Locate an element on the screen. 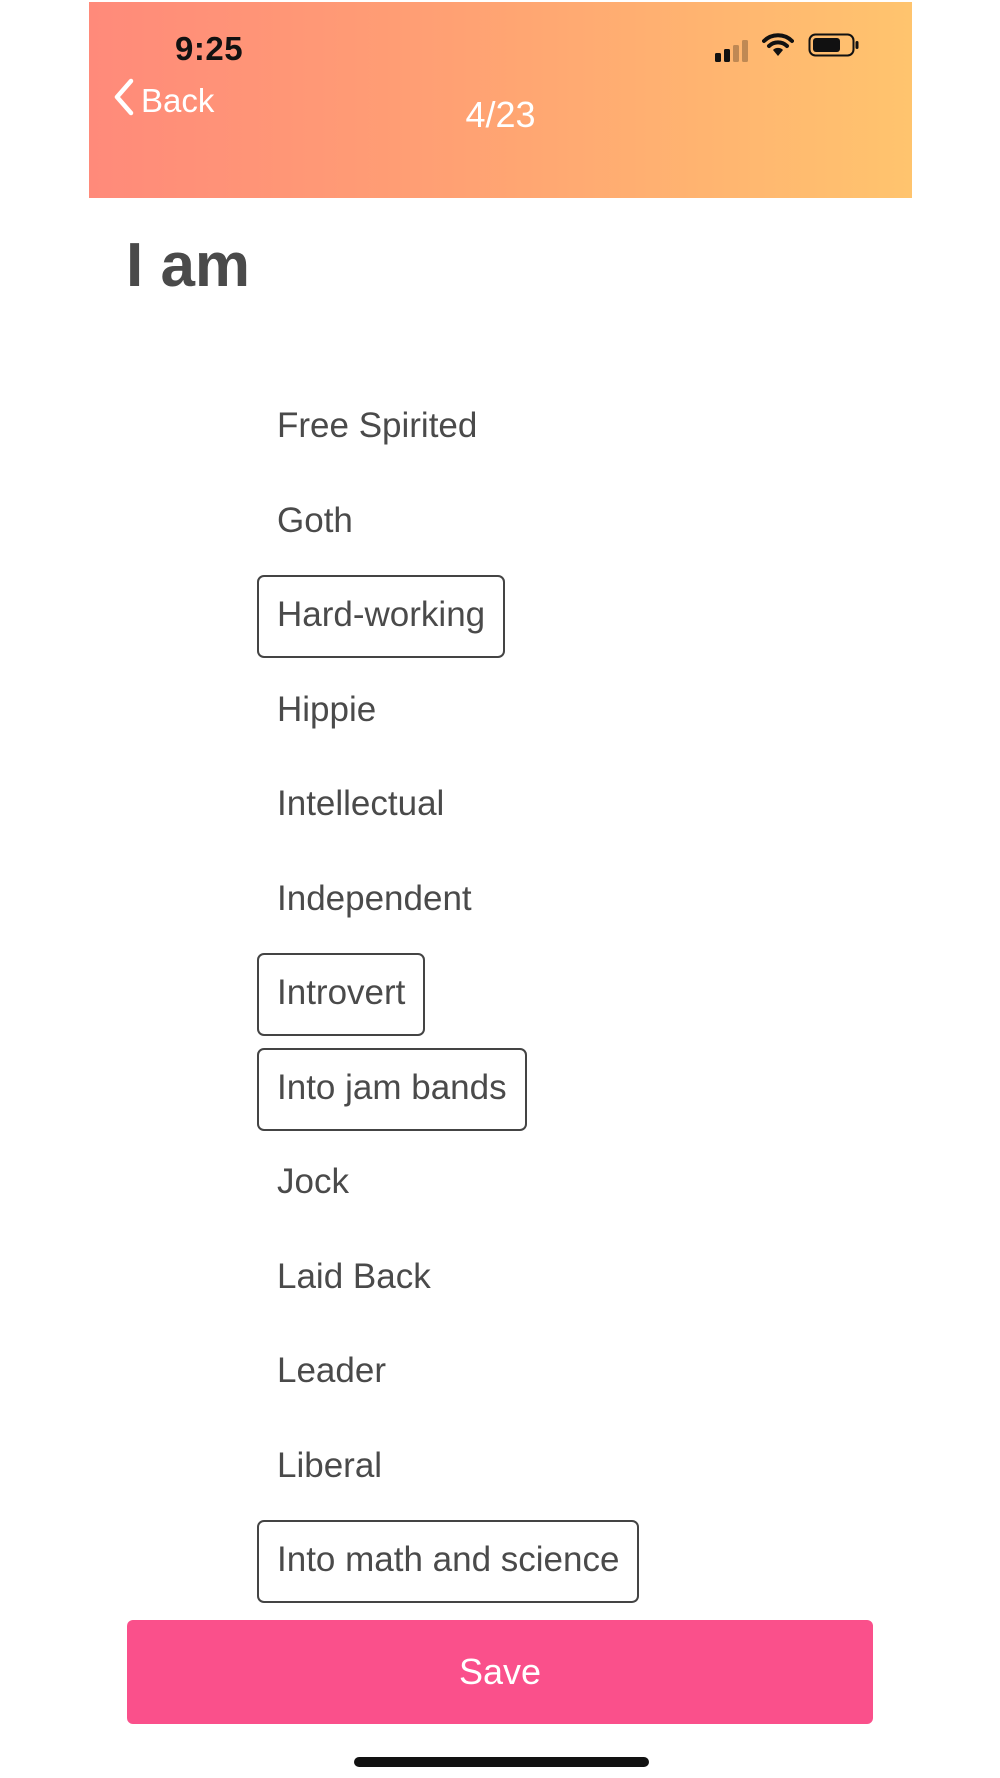 The height and width of the screenshot is (1778, 1000). step-indicator: 4/23 is located at coordinates (500, 114).